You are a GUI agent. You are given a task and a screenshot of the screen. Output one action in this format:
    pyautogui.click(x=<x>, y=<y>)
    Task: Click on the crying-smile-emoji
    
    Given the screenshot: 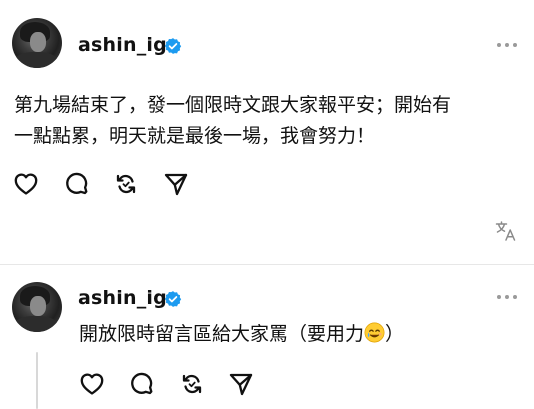 What is the action you would take?
    pyautogui.click(x=374, y=332)
    